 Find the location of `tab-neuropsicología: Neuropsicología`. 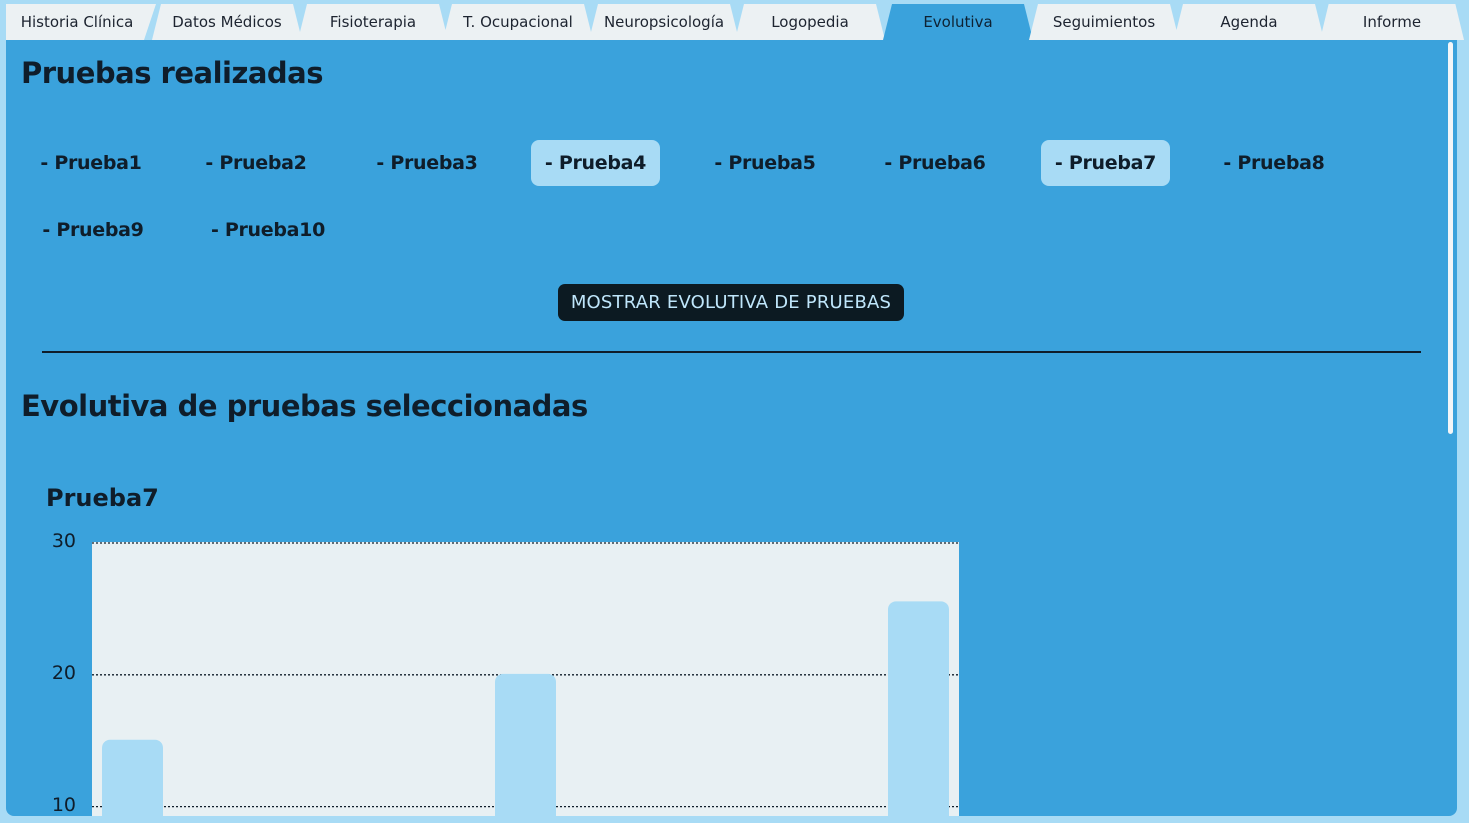

tab-neuropsicología: Neuropsicología is located at coordinates (664, 22).